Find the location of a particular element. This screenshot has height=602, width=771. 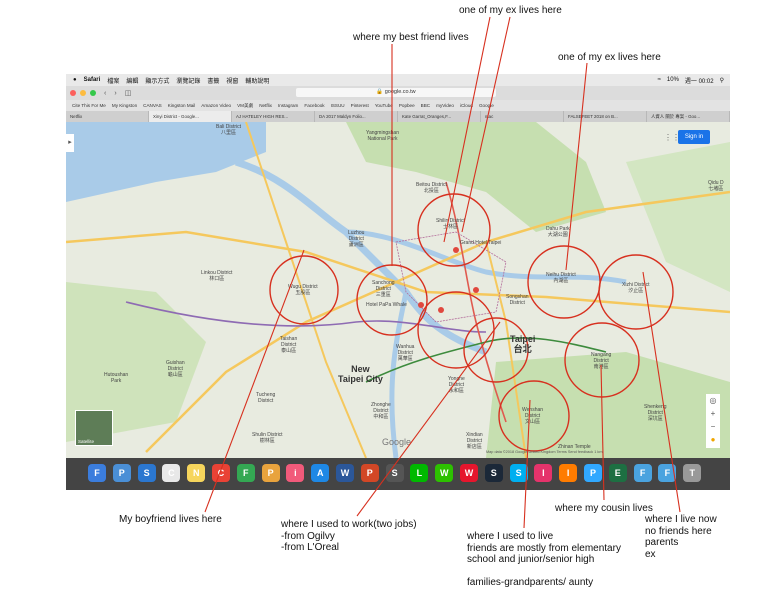

map-label: Hotel PaPa Whale is located at coordinates (386, 305).